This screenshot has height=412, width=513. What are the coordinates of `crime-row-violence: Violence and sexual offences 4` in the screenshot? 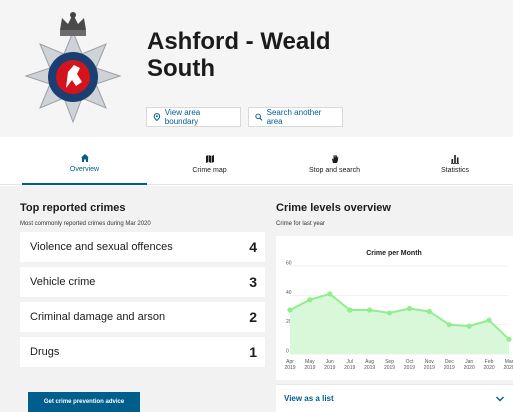 It's located at (142, 247).